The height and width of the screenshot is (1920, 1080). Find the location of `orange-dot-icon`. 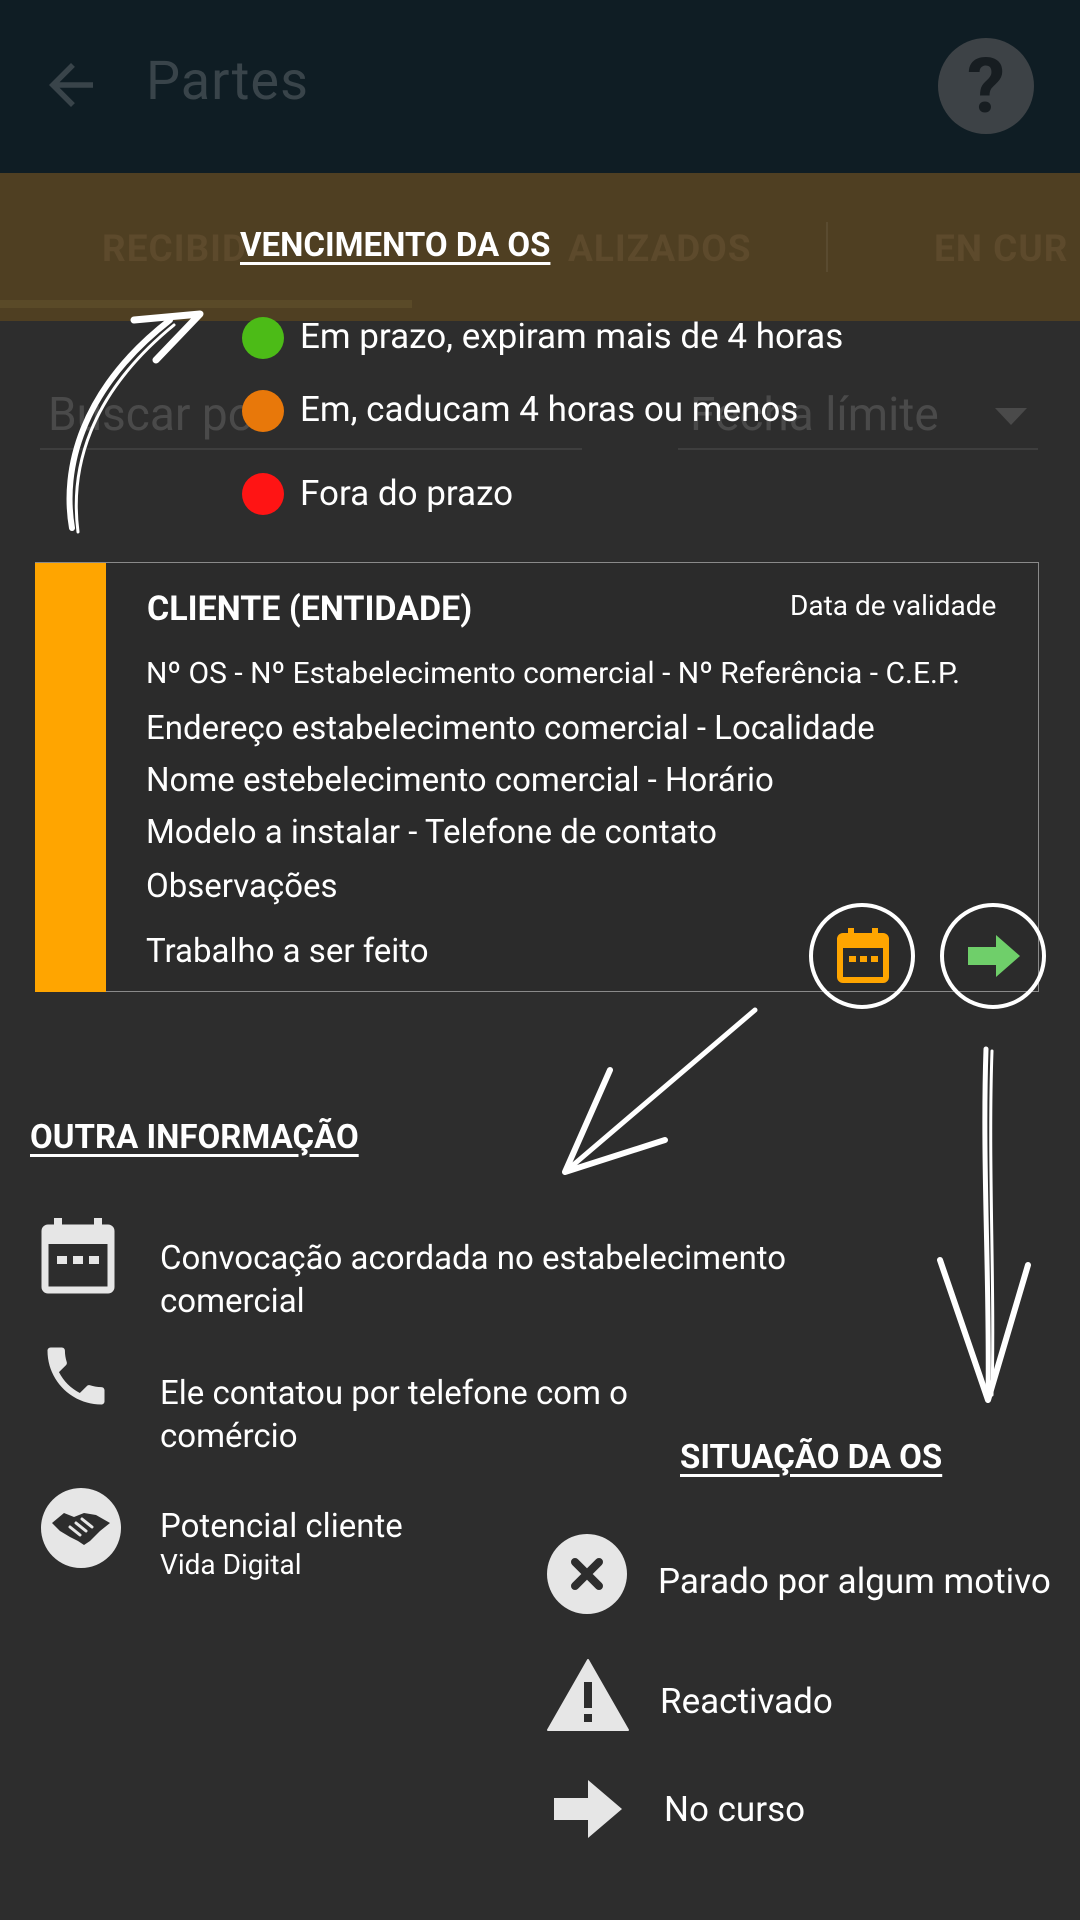

orange-dot-icon is located at coordinates (263, 411).